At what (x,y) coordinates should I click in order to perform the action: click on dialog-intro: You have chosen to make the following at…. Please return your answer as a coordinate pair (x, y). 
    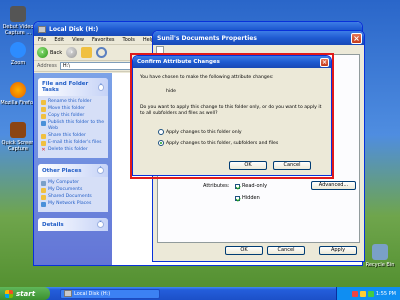
    Looking at the image, I should click on (207, 77).